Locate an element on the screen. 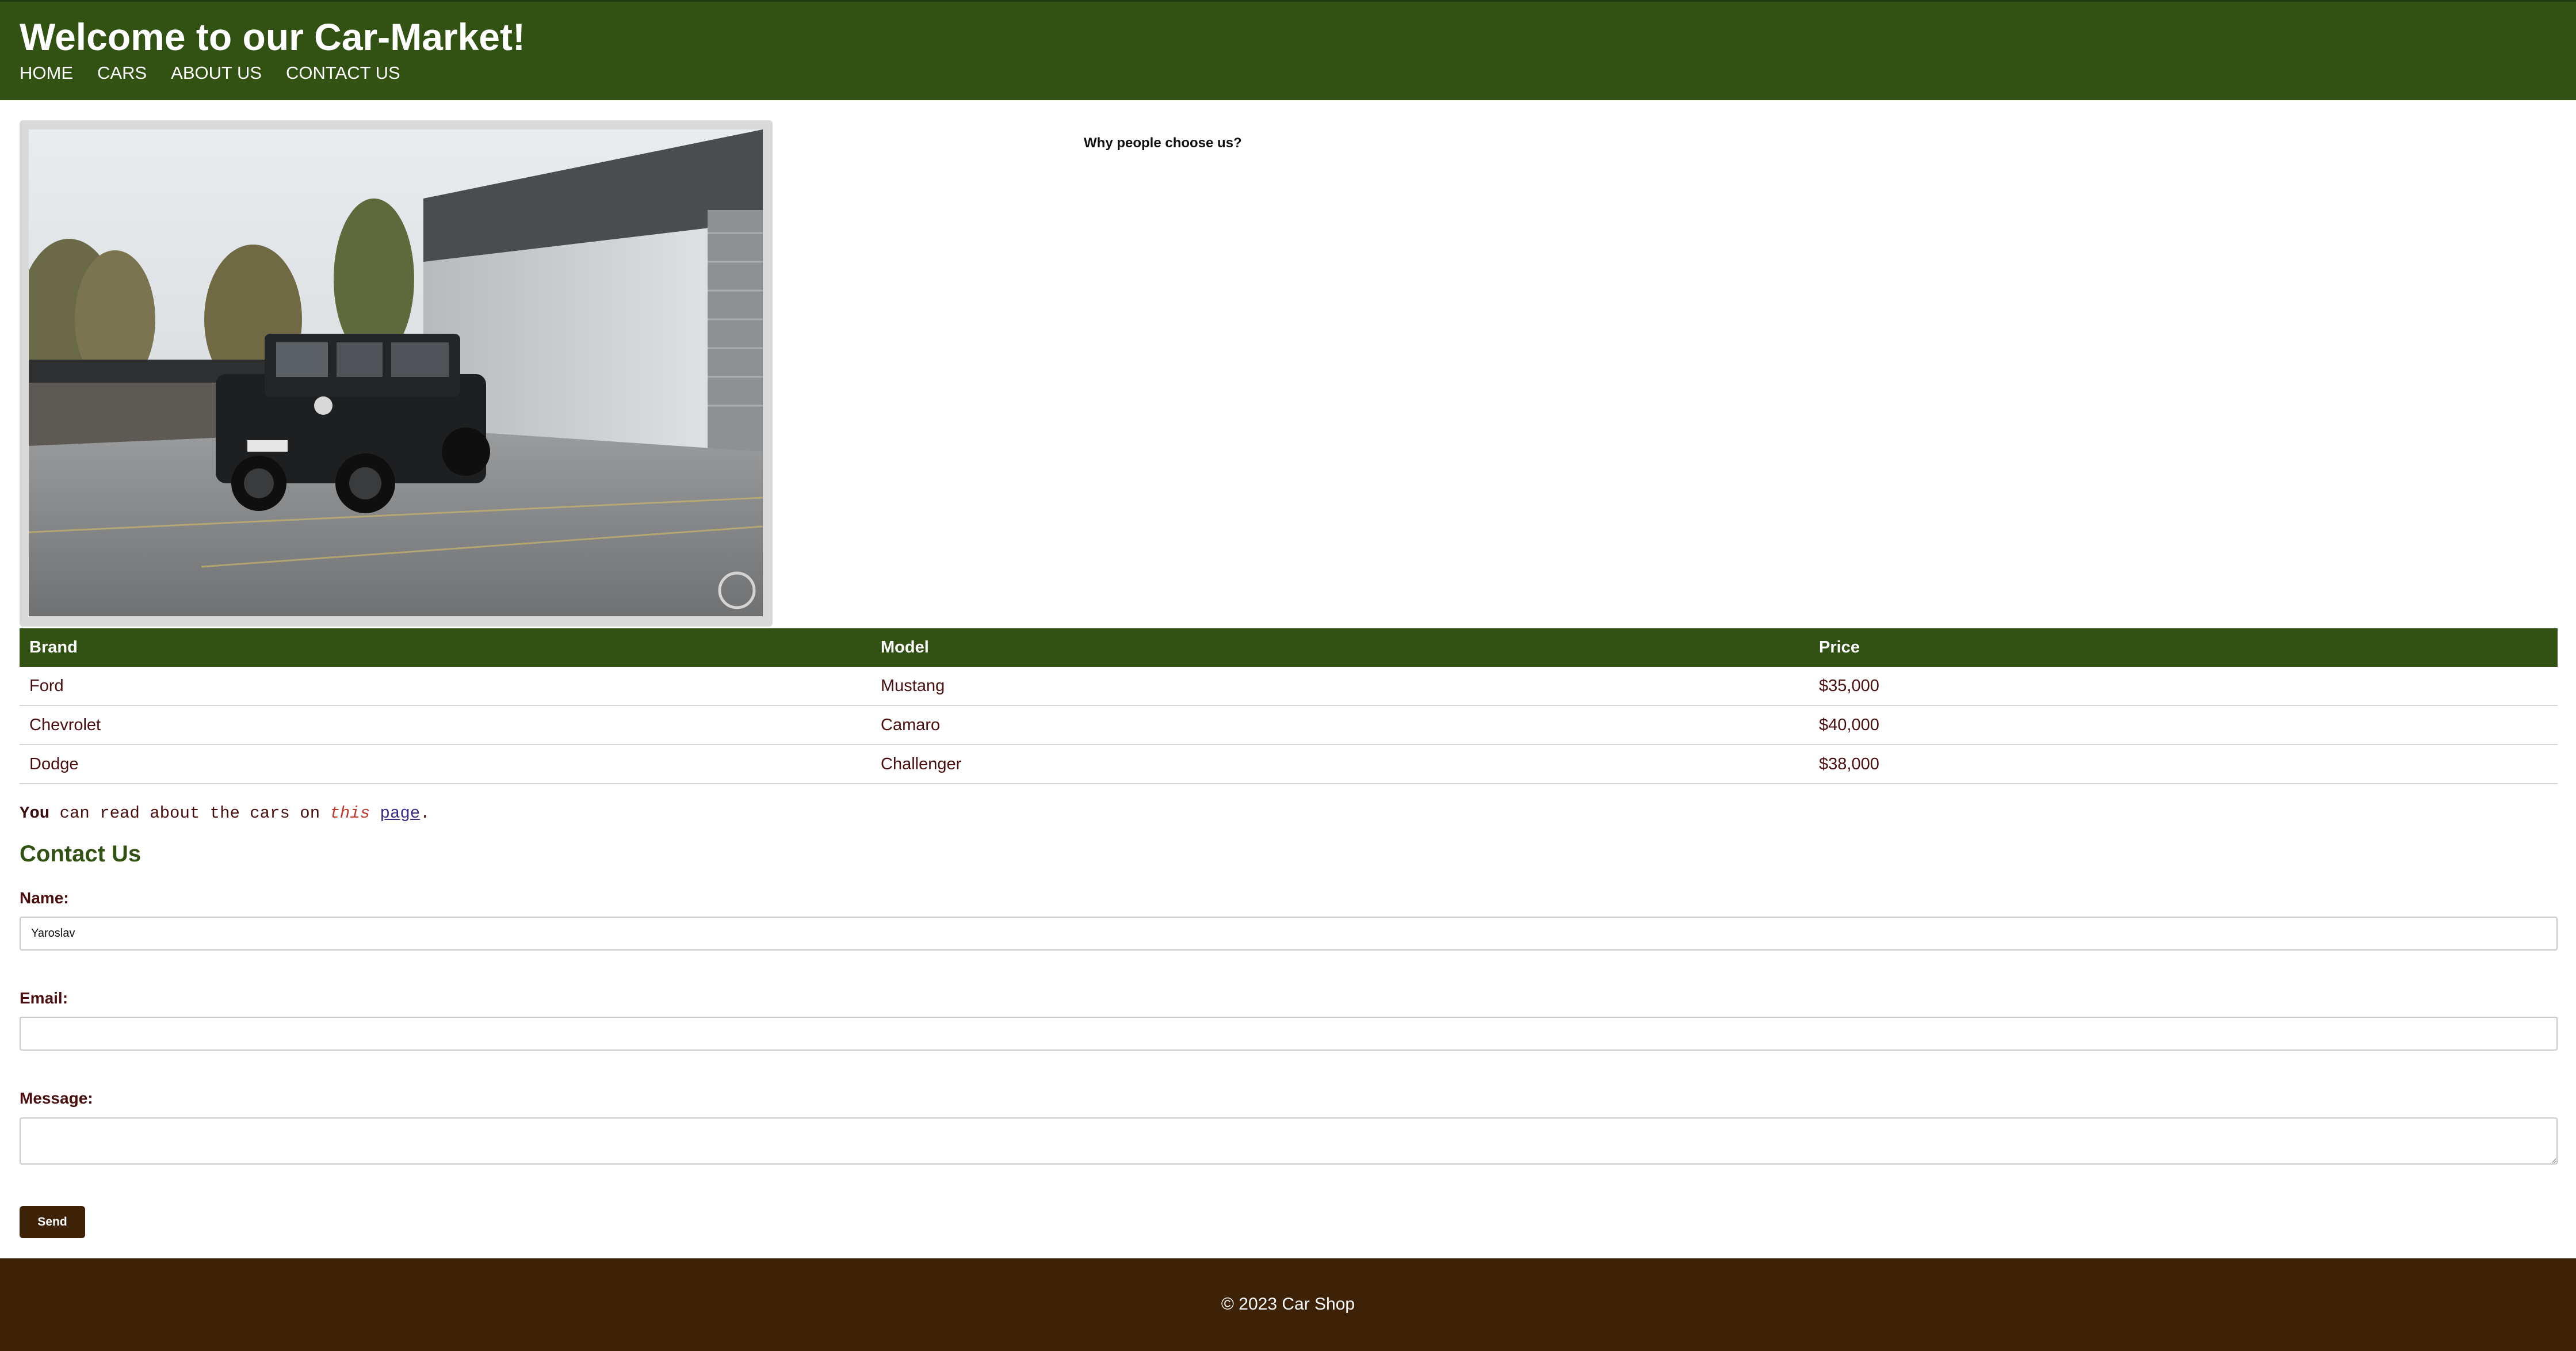 This screenshot has width=2576, height=1351. send-button: Send is located at coordinates (52, 1222).